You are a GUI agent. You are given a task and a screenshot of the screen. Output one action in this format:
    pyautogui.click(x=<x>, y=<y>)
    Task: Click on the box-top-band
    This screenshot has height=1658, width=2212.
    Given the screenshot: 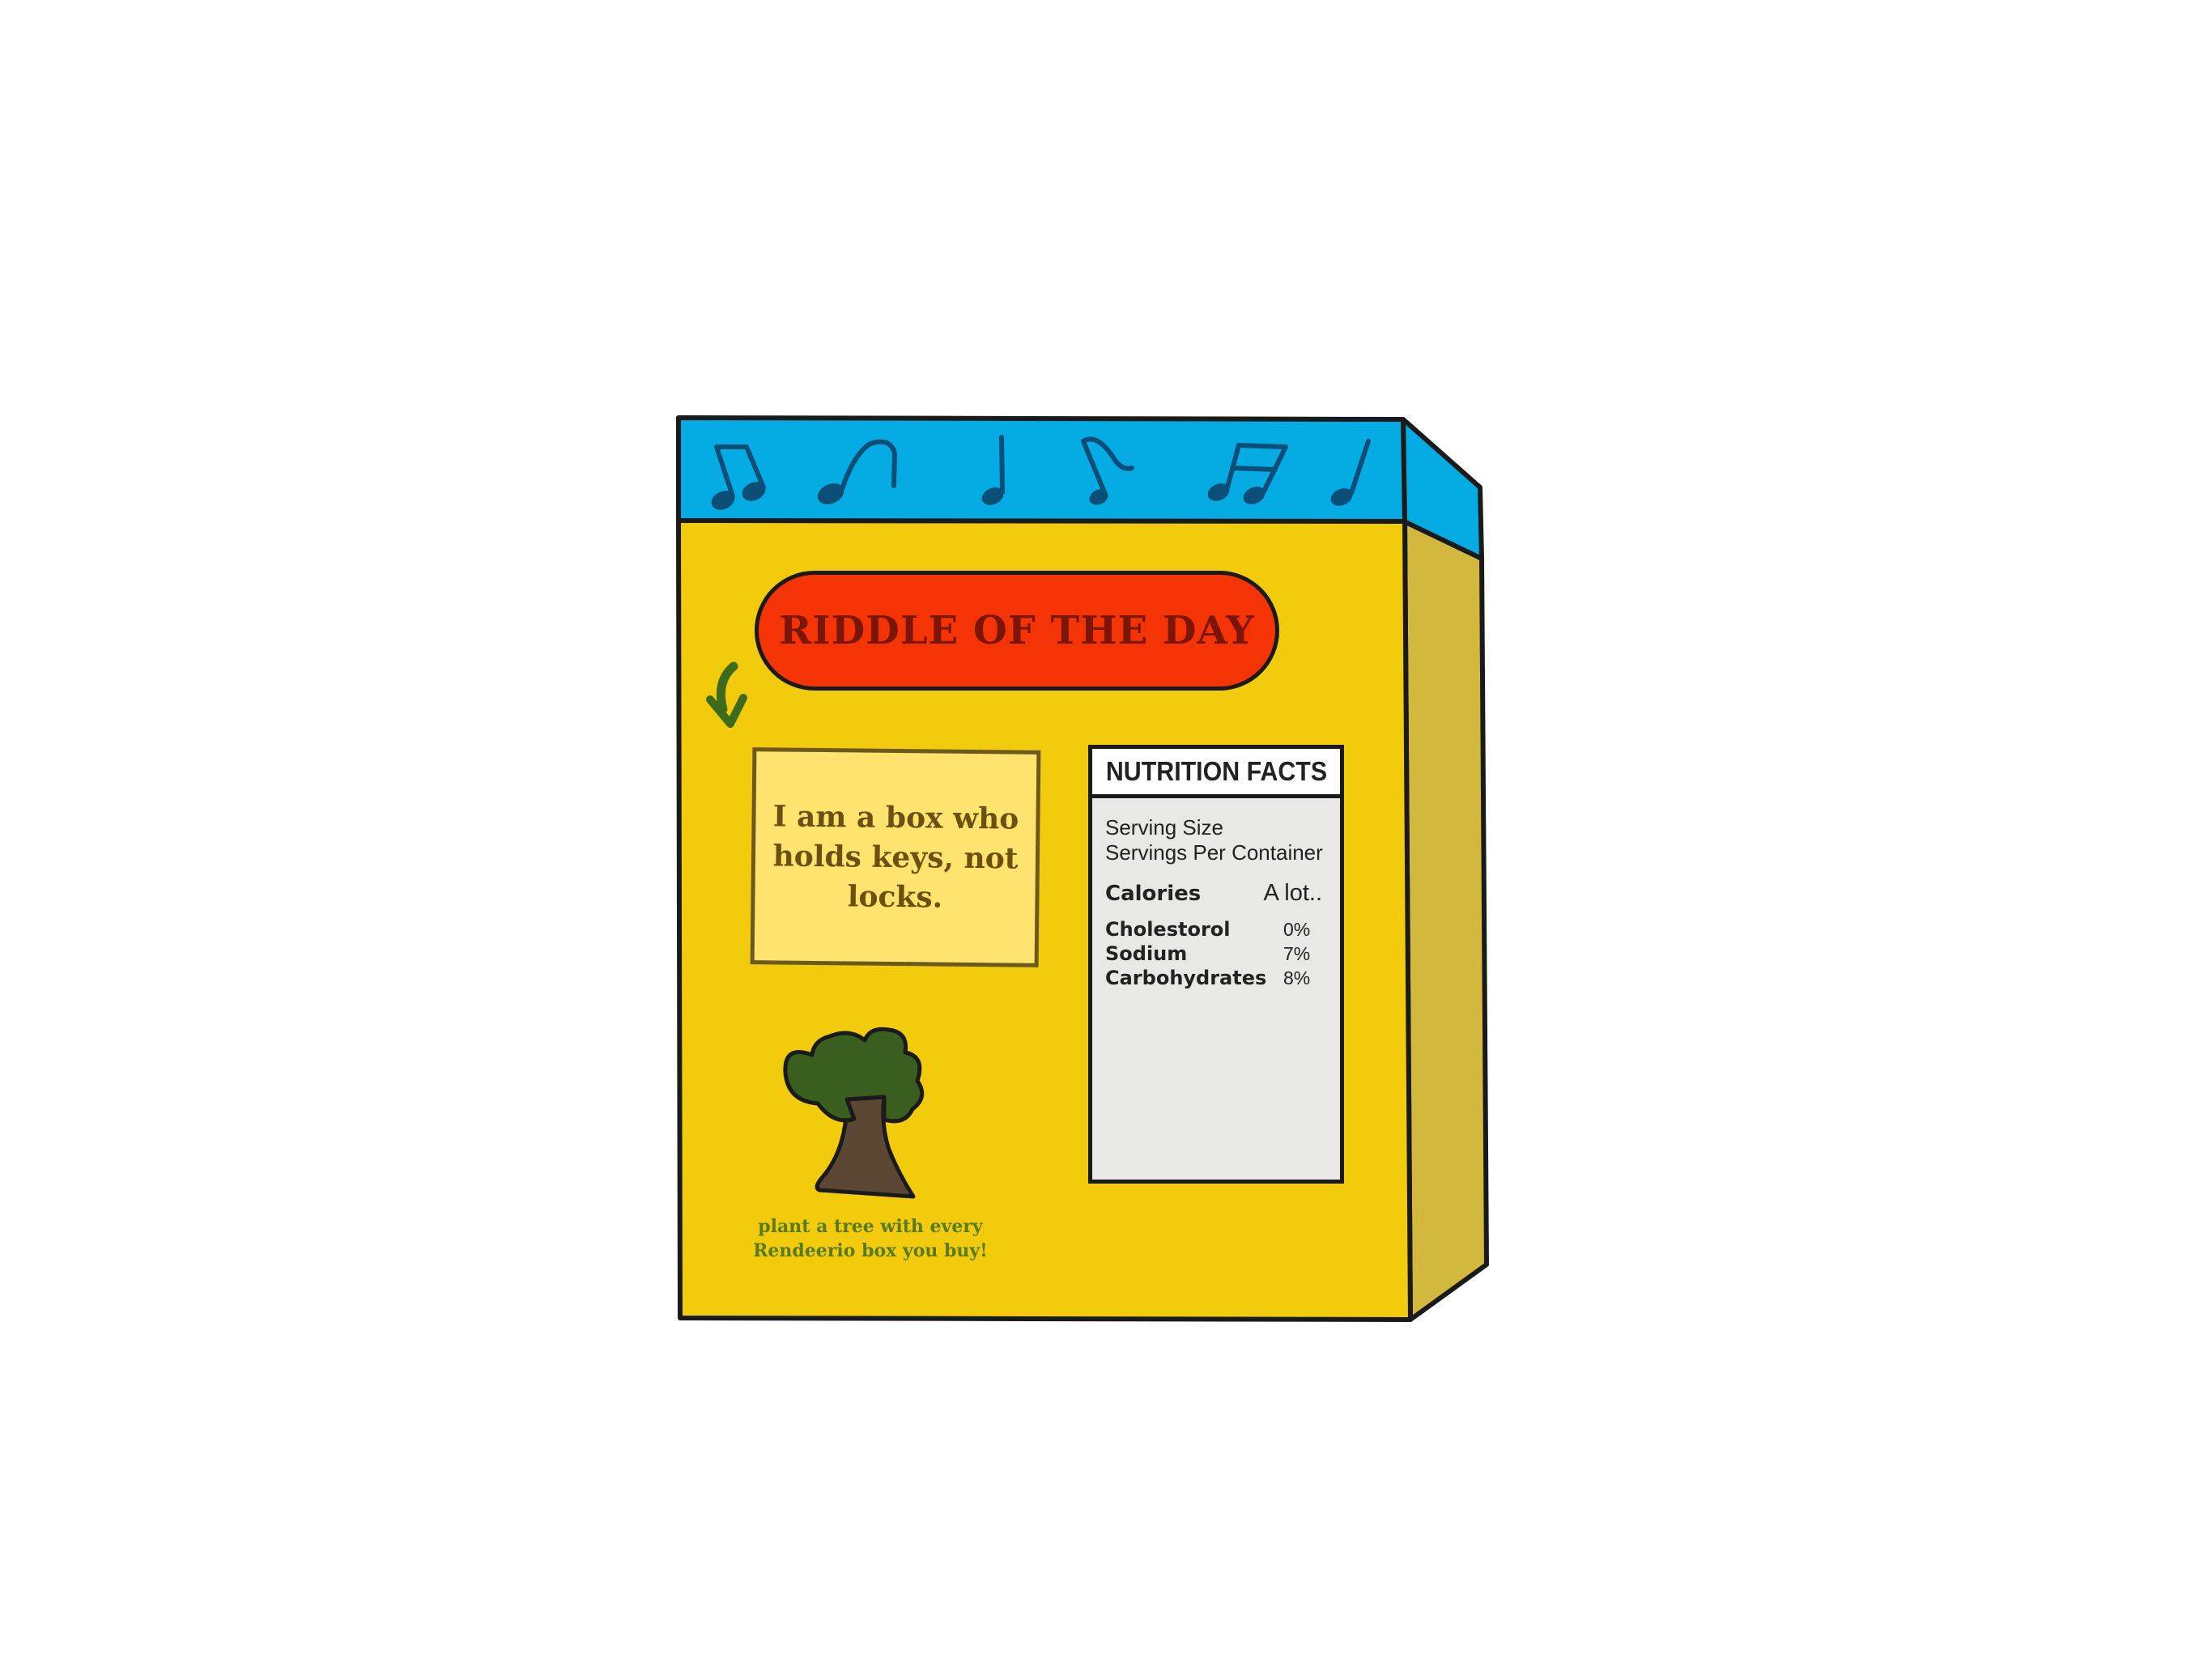 What is the action you would take?
    pyautogui.click(x=1042, y=469)
    